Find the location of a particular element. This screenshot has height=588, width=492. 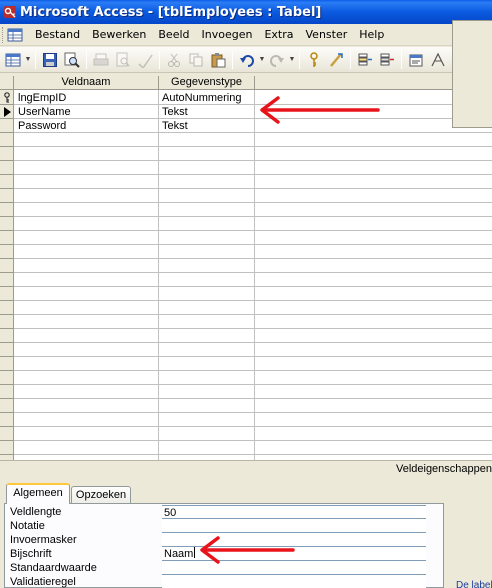

indexes-icon is located at coordinates (438, 60).